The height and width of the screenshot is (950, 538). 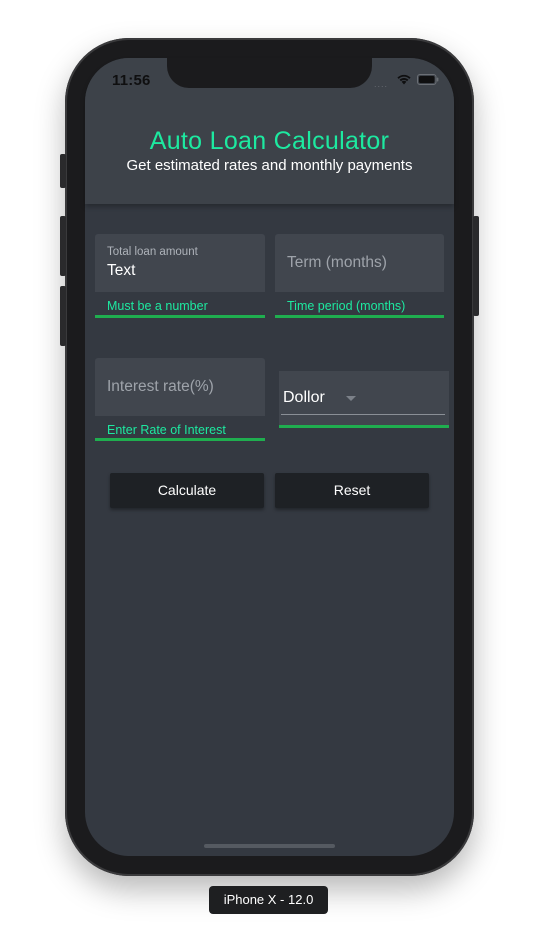 I want to click on calculate-button: Calculate, so click(x=187, y=490).